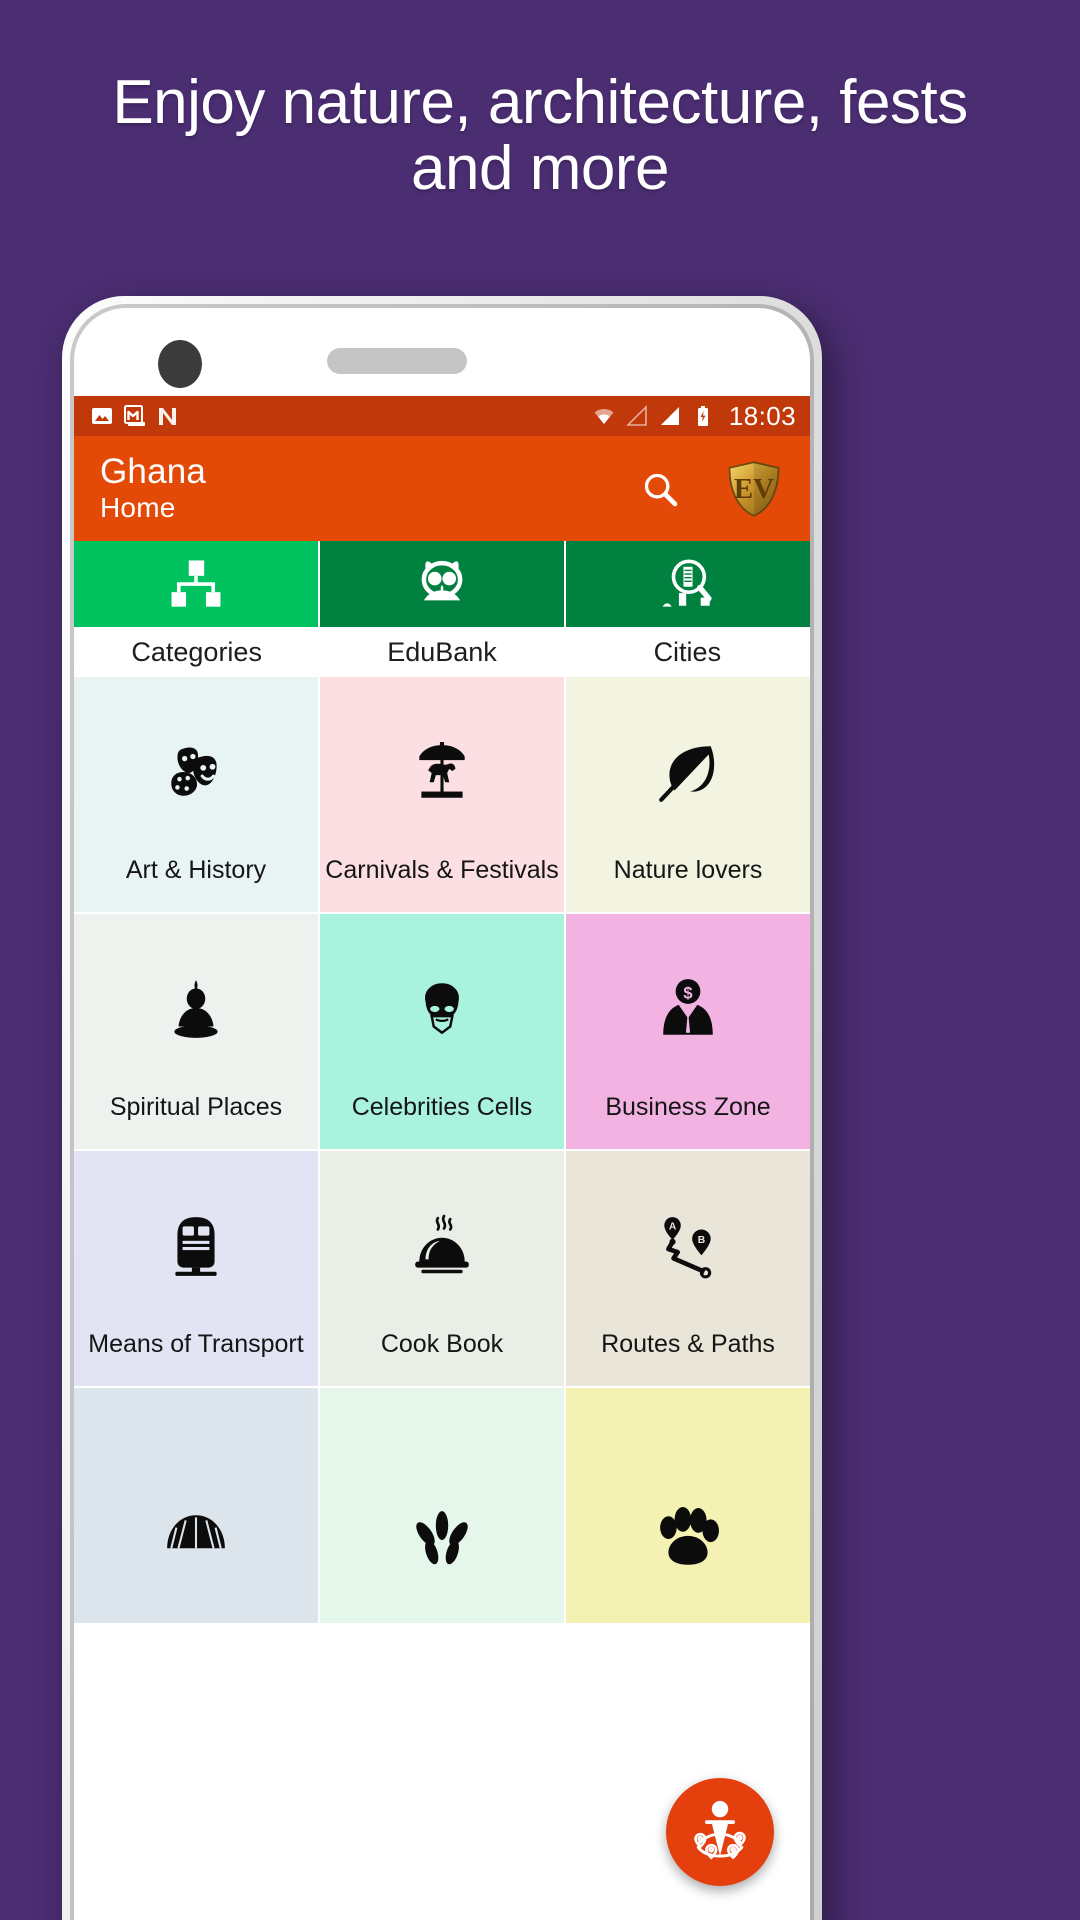  I want to click on brand-shield-logo: EV, so click(754, 489).